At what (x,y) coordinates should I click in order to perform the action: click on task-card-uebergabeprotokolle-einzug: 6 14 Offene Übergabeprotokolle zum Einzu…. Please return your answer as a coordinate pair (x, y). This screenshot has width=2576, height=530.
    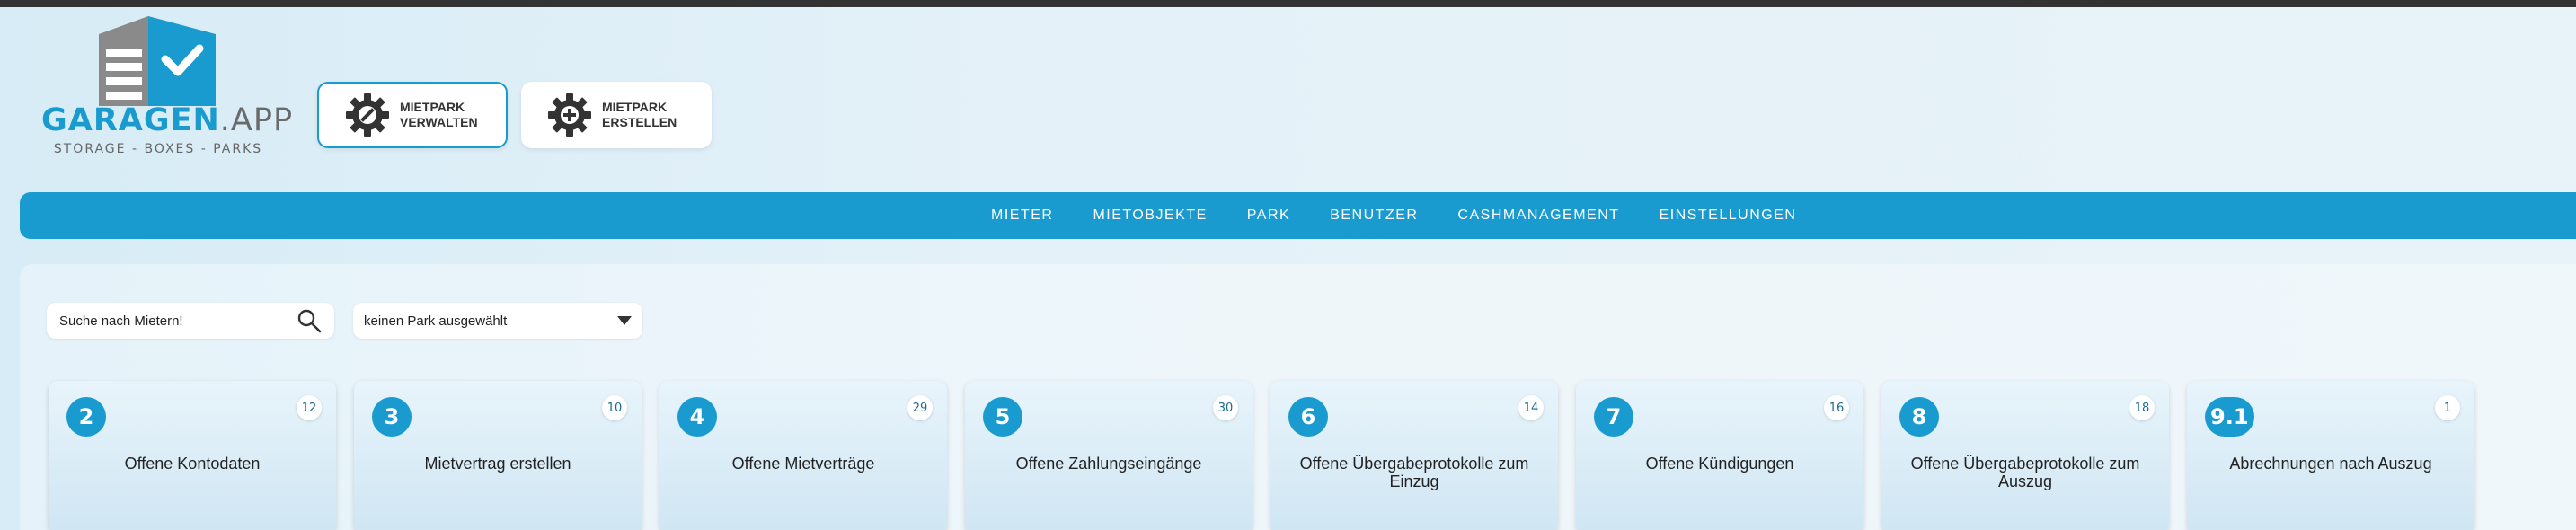
    Looking at the image, I should click on (1414, 455).